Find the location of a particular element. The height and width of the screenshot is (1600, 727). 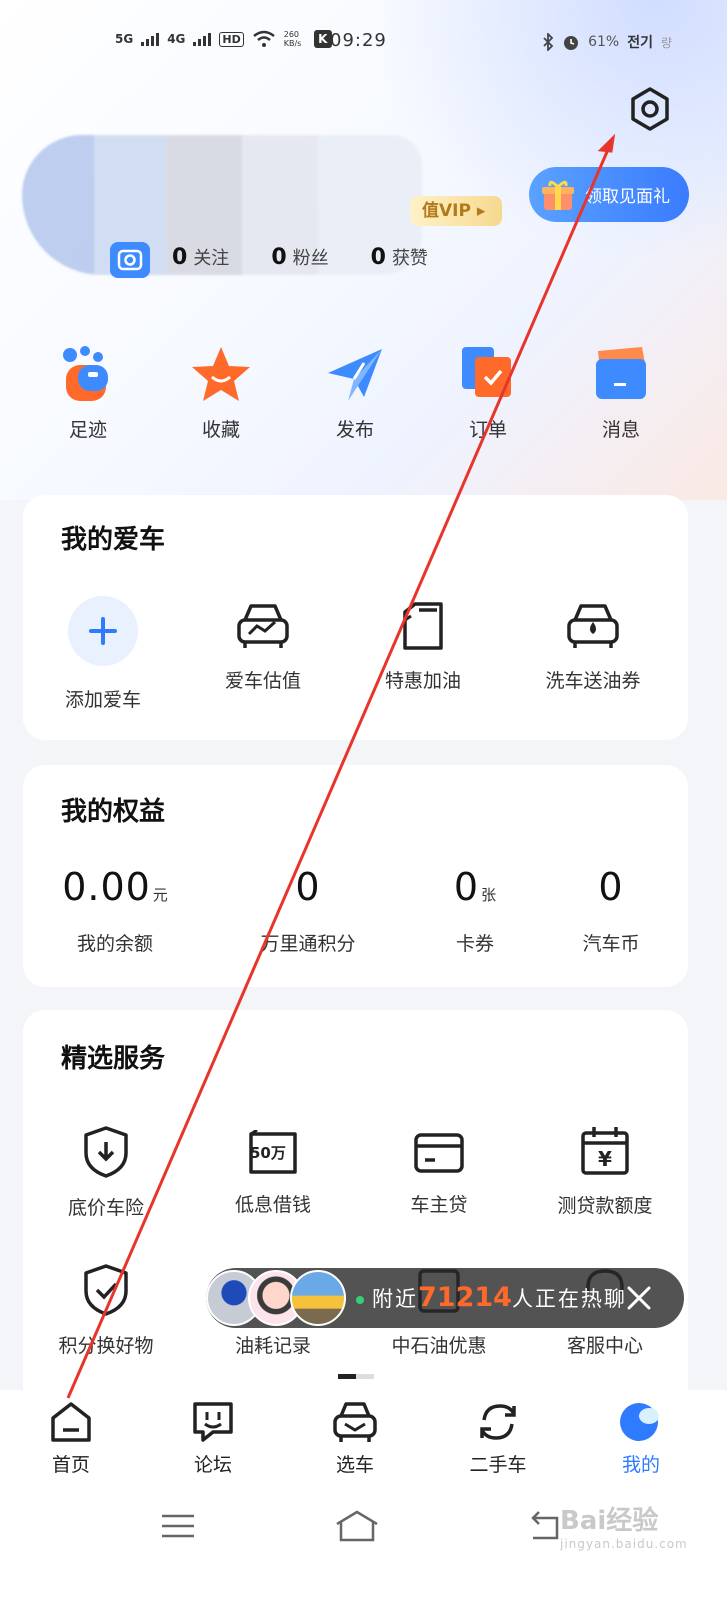

menu-icon is located at coordinates (178, 1526).